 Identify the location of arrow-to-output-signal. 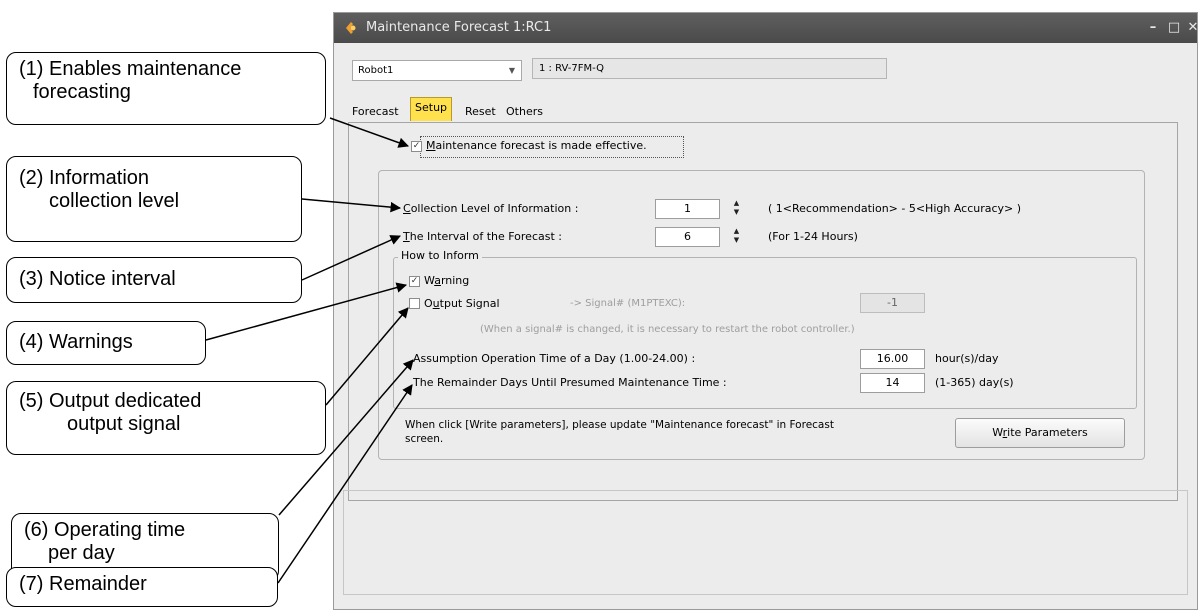
(367, 356).